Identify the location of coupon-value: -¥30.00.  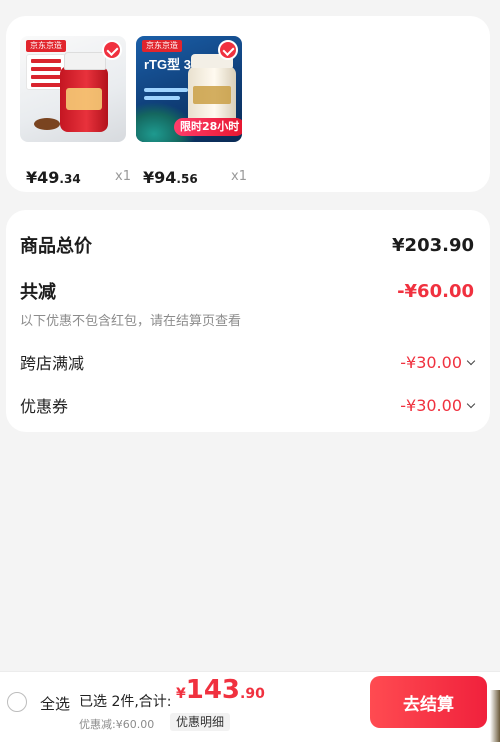
(438, 405).